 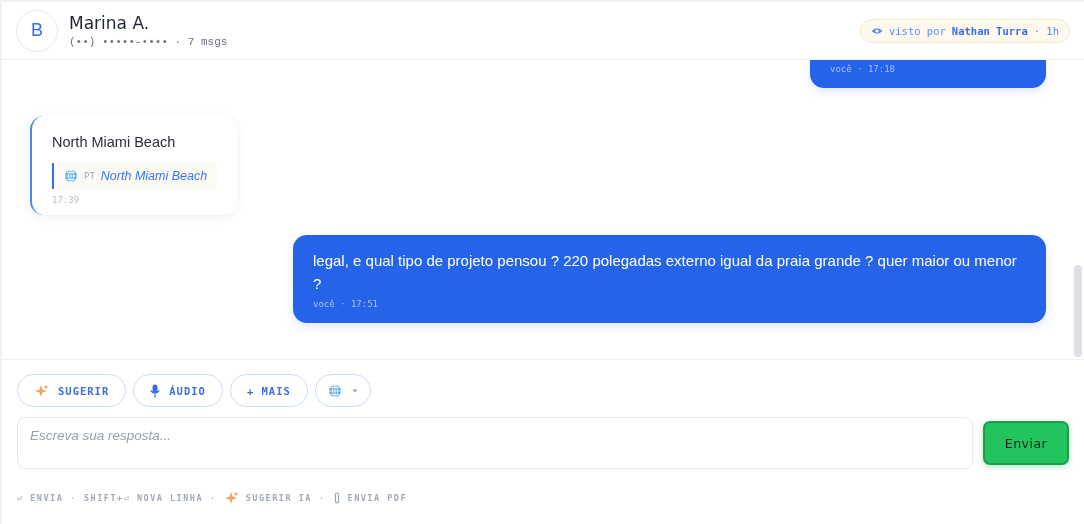 What do you see at coordinates (72, 390) in the screenshot?
I see `action-button: SUGERIR` at bounding box center [72, 390].